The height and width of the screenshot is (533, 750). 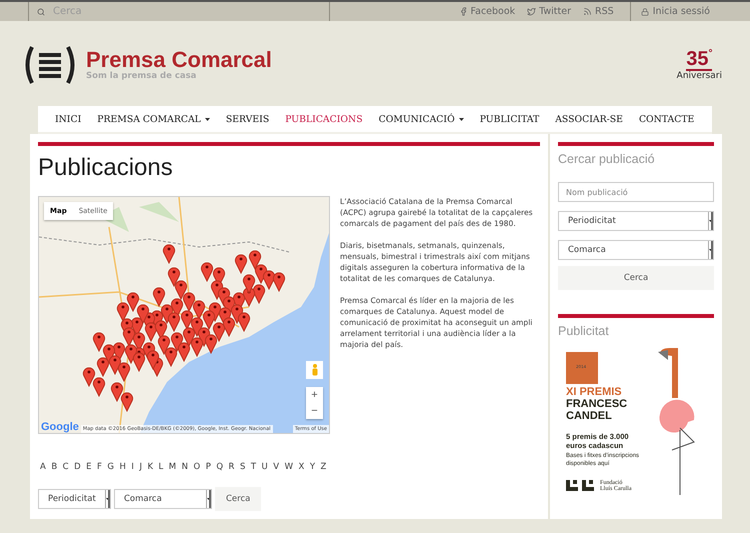 I want to click on publication-name-field: Nom publicació, so click(x=636, y=192).